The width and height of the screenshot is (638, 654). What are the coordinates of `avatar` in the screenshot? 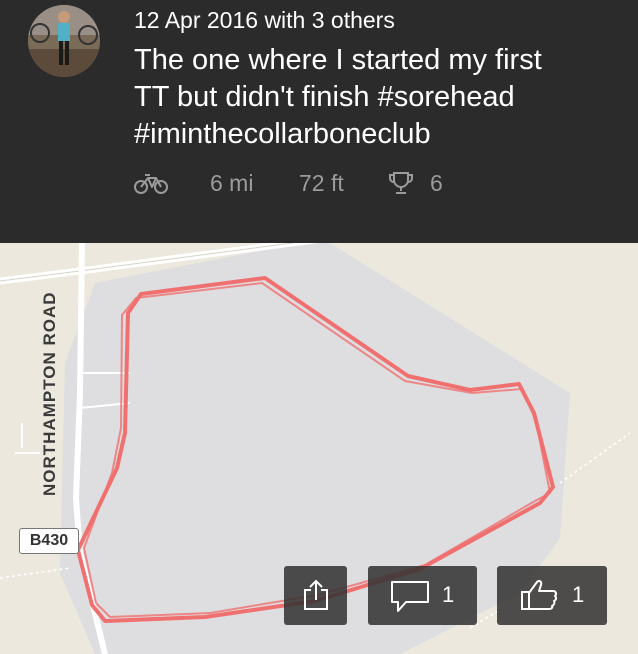 It's located at (64, 41).